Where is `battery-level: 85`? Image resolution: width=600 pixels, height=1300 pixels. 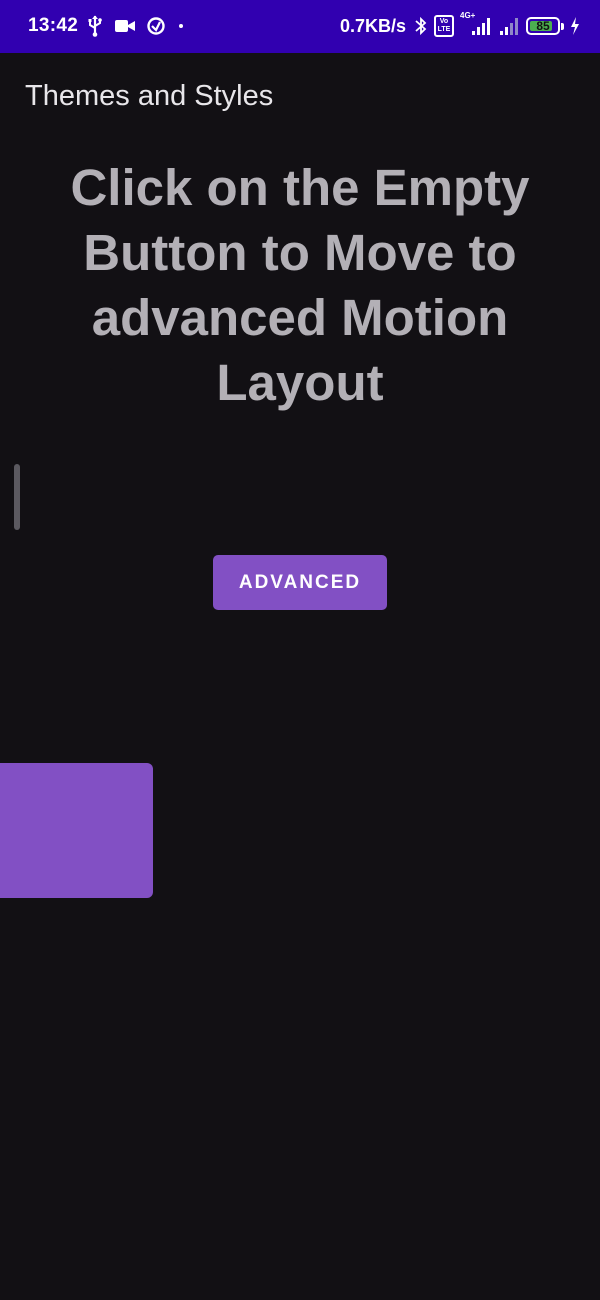 battery-level: 85 is located at coordinates (543, 26).